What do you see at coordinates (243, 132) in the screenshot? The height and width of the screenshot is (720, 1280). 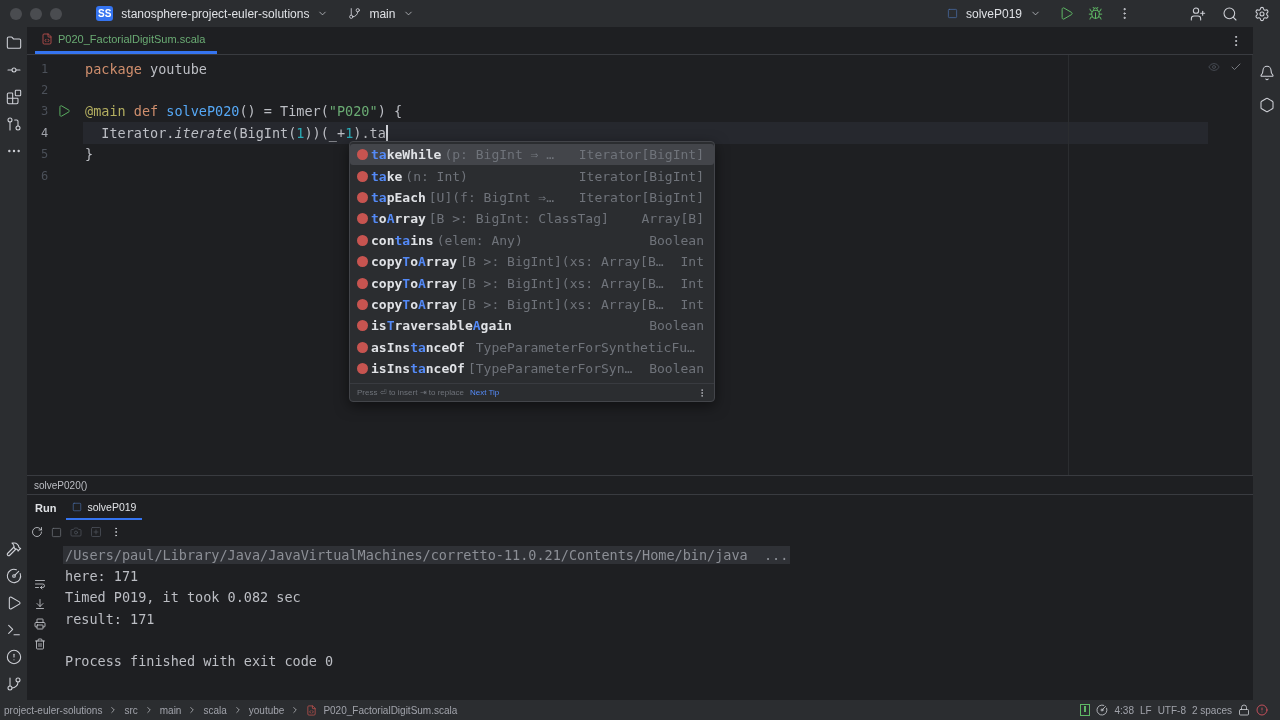 I see `code-line: Iterator.iterate(BigInt(1))(_+1).ta` at bounding box center [243, 132].